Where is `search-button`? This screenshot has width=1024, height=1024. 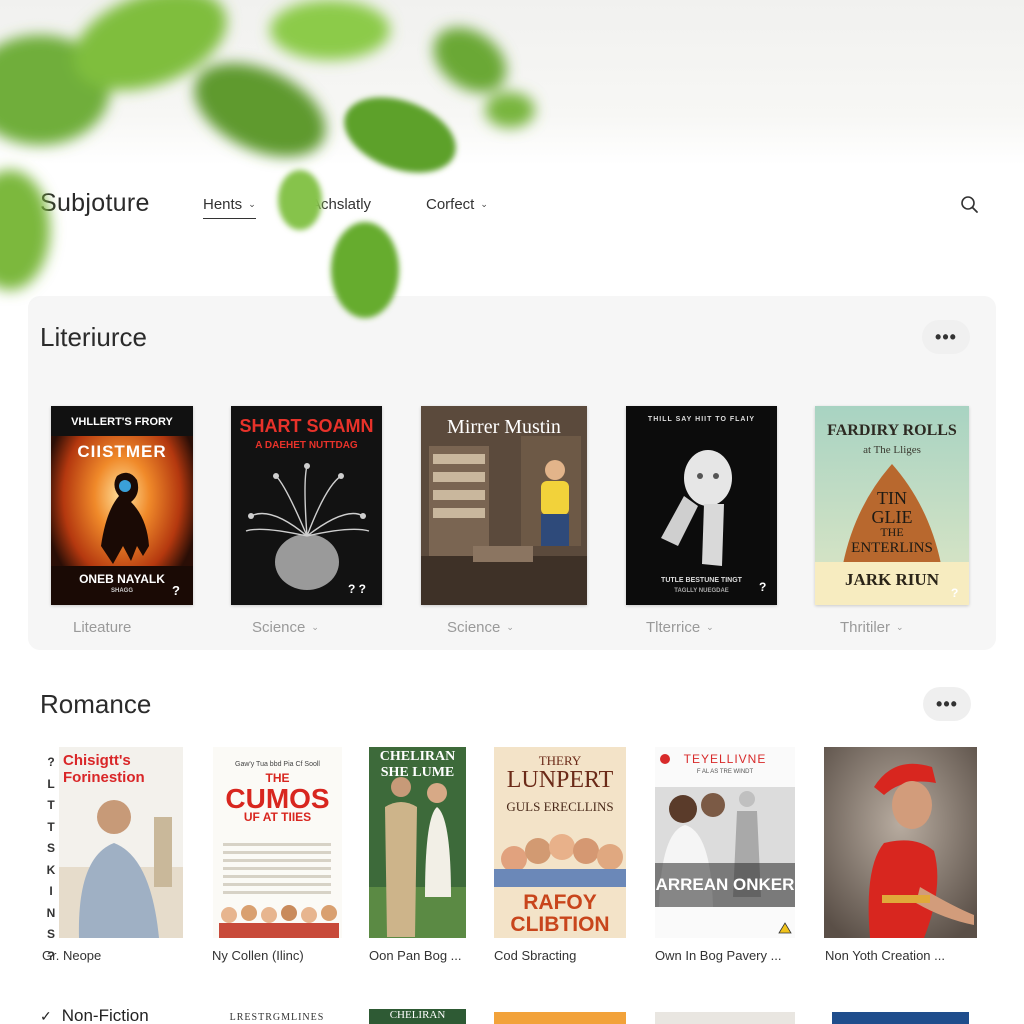 search-button is located at coordinates (970, 205).